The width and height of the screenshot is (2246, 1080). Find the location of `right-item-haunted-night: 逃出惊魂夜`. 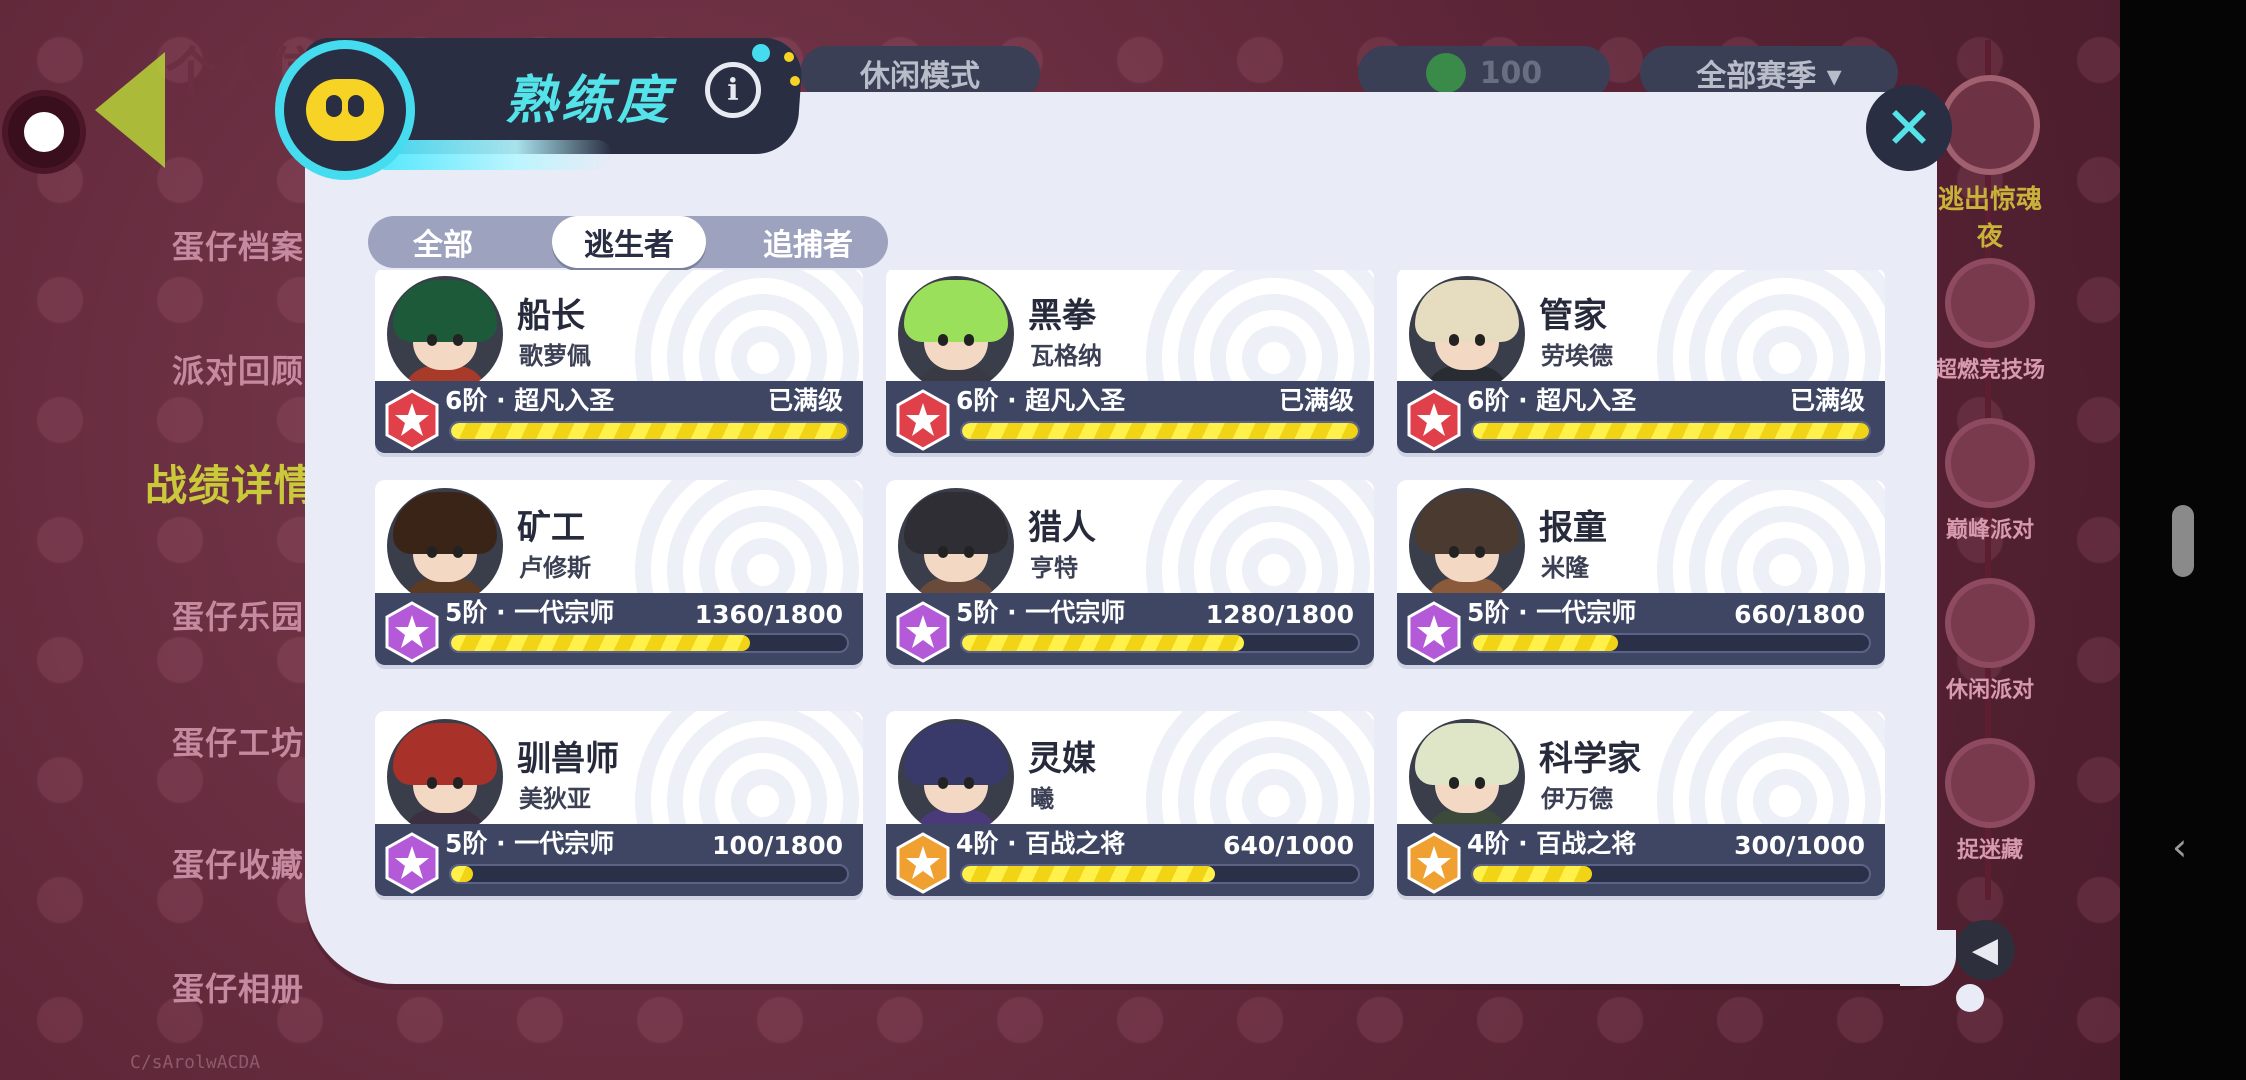

right-item-haunted-night: 逃出惊魂夜 is located at coordinates (1990, 164).